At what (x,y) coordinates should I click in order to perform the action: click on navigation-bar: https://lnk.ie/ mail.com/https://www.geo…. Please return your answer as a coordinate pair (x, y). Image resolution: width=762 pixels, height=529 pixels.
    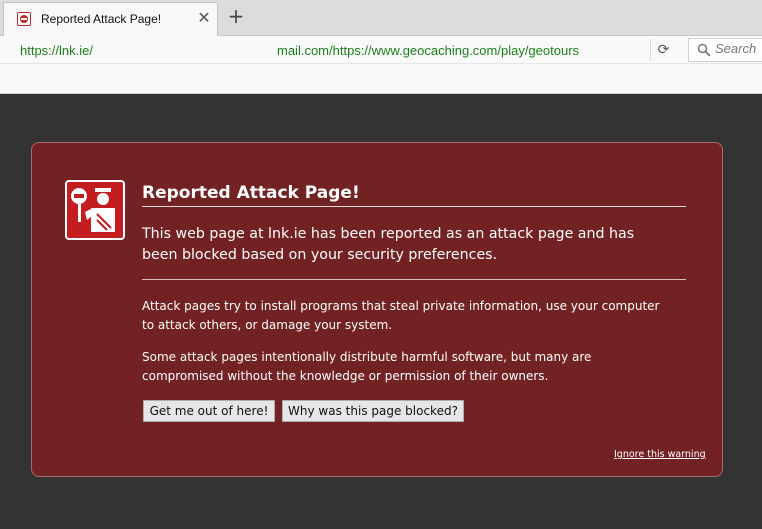
    Looking at the image, I should click on (381, 50).